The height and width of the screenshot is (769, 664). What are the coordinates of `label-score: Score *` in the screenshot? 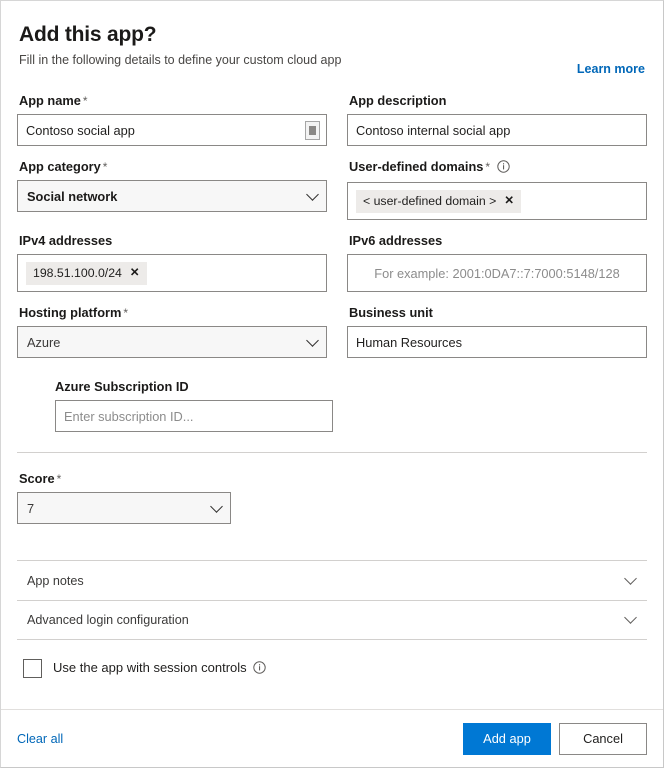 It's located at (333, 479).